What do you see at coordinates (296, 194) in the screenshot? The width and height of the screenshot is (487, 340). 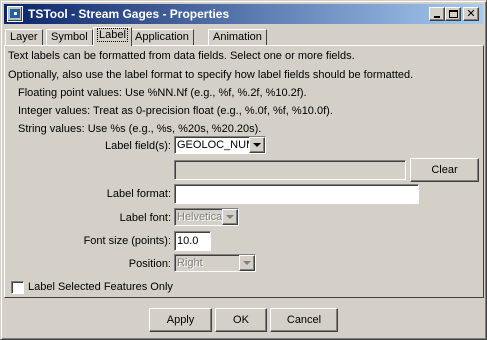 I see `label-format-input` at bounding box center [296, 194].